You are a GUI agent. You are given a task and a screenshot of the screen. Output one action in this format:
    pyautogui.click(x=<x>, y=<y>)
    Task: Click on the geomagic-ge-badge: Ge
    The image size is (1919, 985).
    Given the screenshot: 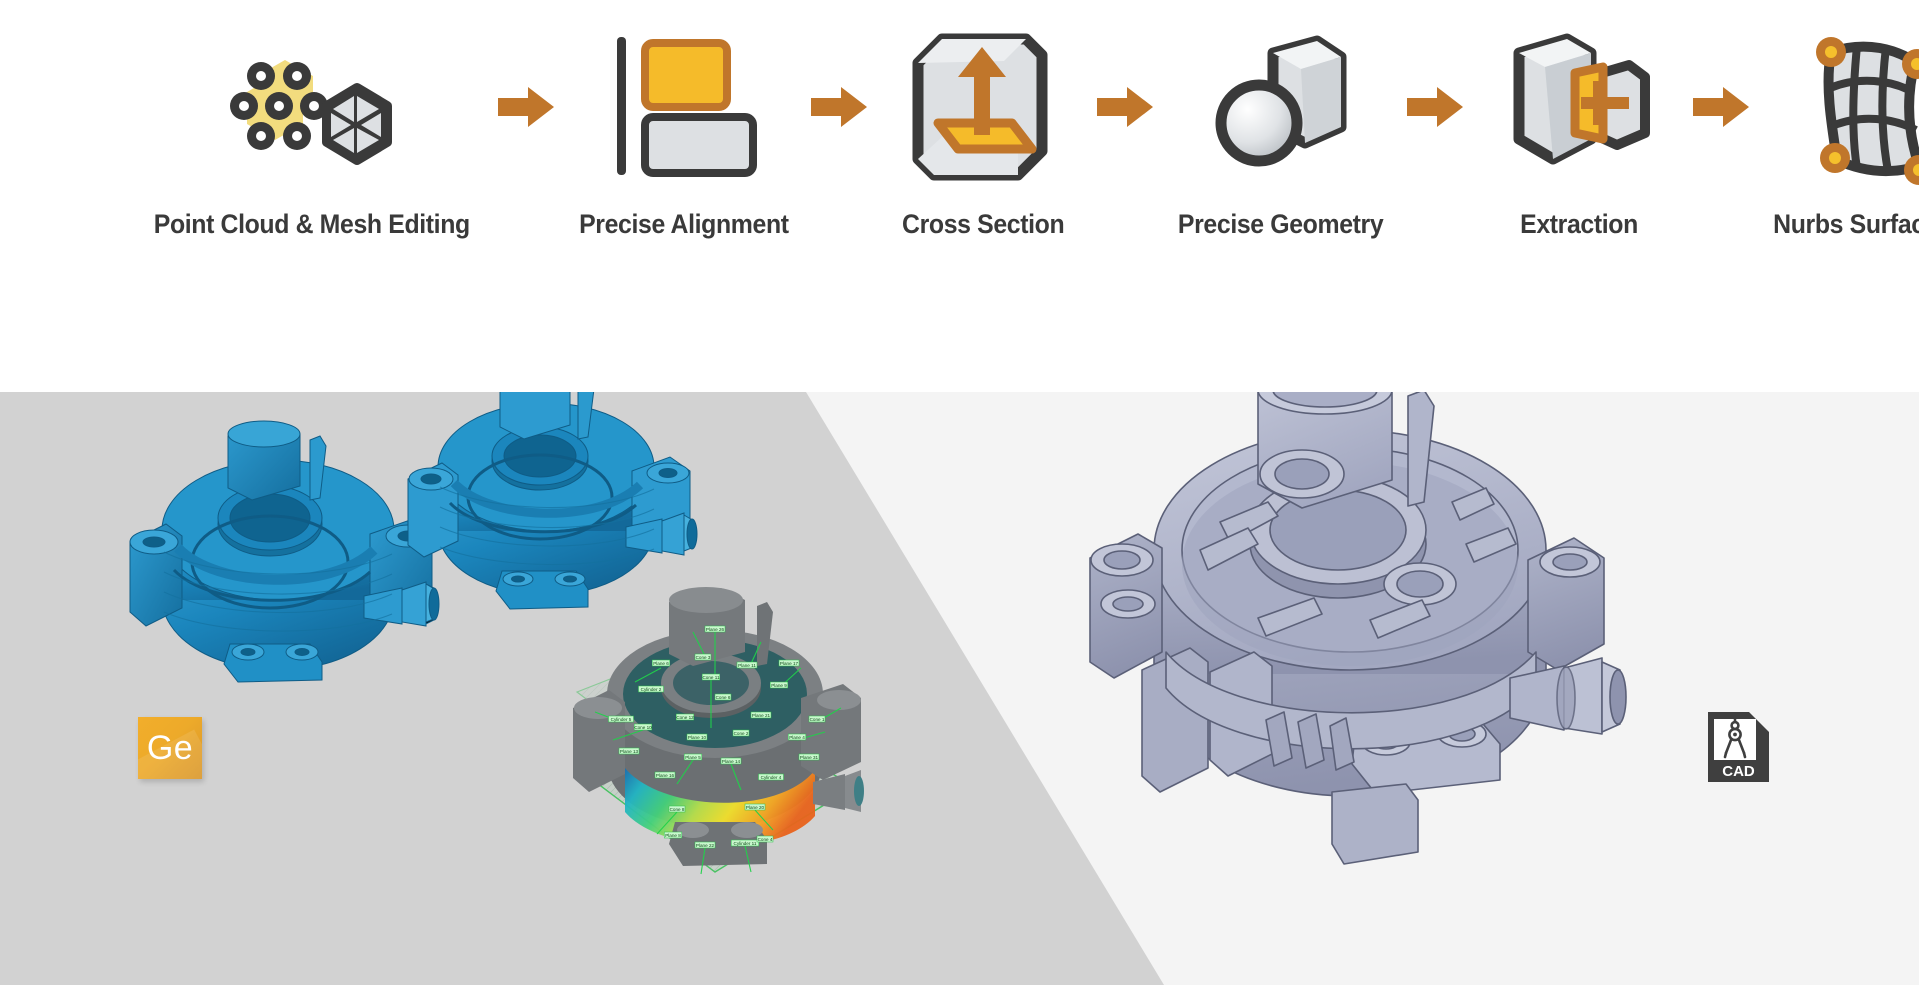 What is the action you would take?
    pyautogui.click(x=170, y=748)
    